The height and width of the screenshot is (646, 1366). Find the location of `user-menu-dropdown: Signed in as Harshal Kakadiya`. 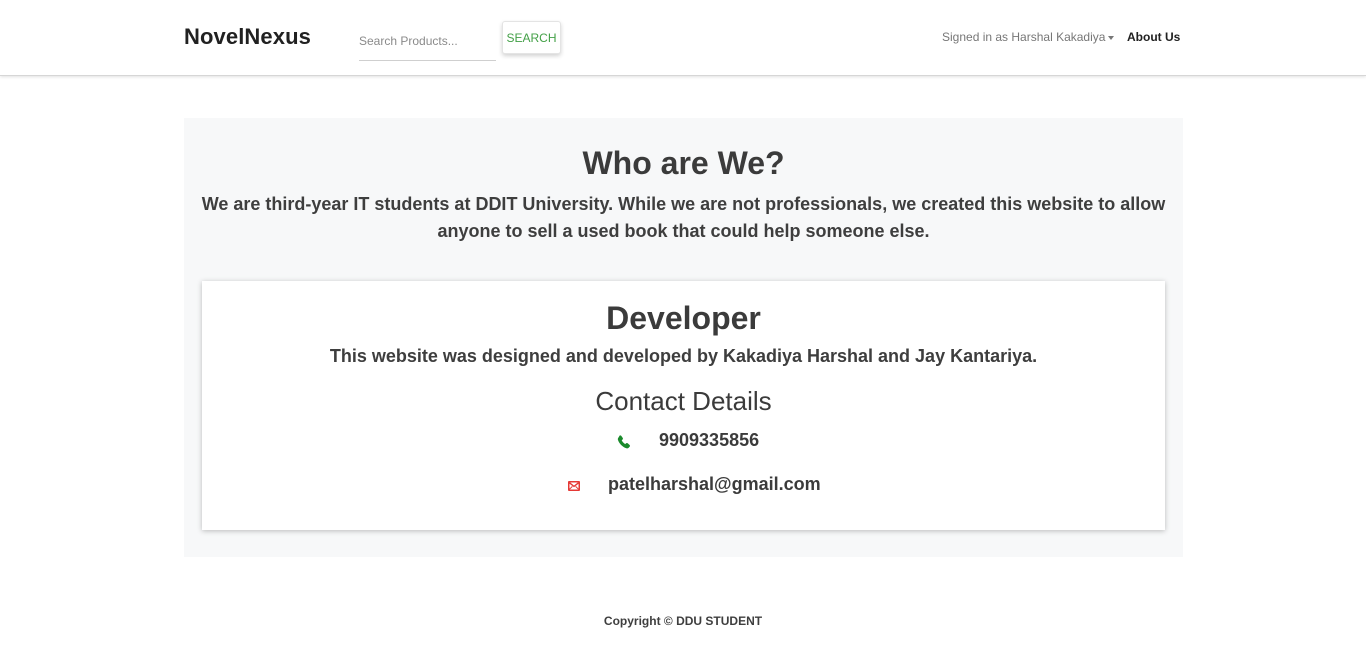

user-menu-dropdown: Signed in as Harshal Kakadiya is located at coordinates (1028, 37).